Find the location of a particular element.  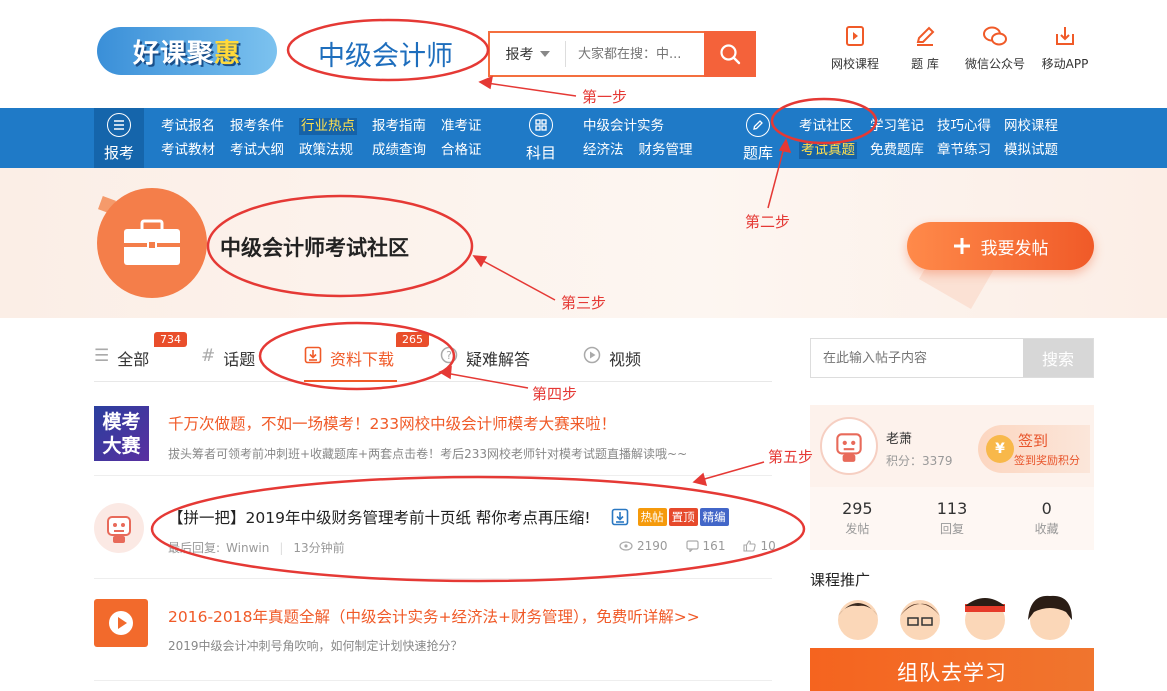

annotation-step-5: 第五步 is located at coordinates (791, 457).